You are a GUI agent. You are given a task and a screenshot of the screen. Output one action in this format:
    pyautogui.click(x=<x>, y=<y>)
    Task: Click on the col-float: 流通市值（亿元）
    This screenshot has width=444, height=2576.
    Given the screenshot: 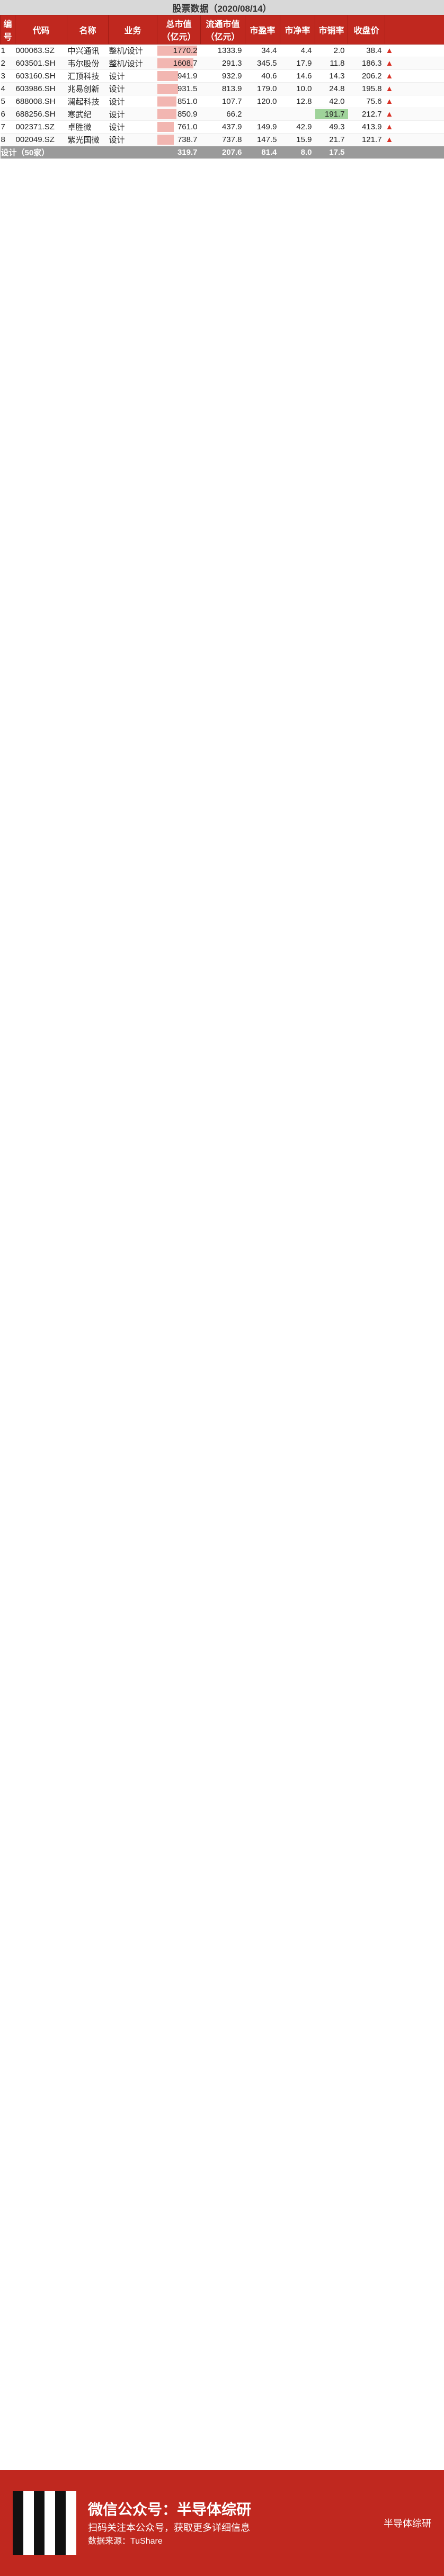 What is the action you would take?
    pyautogui.click(x=223, y=30)
    